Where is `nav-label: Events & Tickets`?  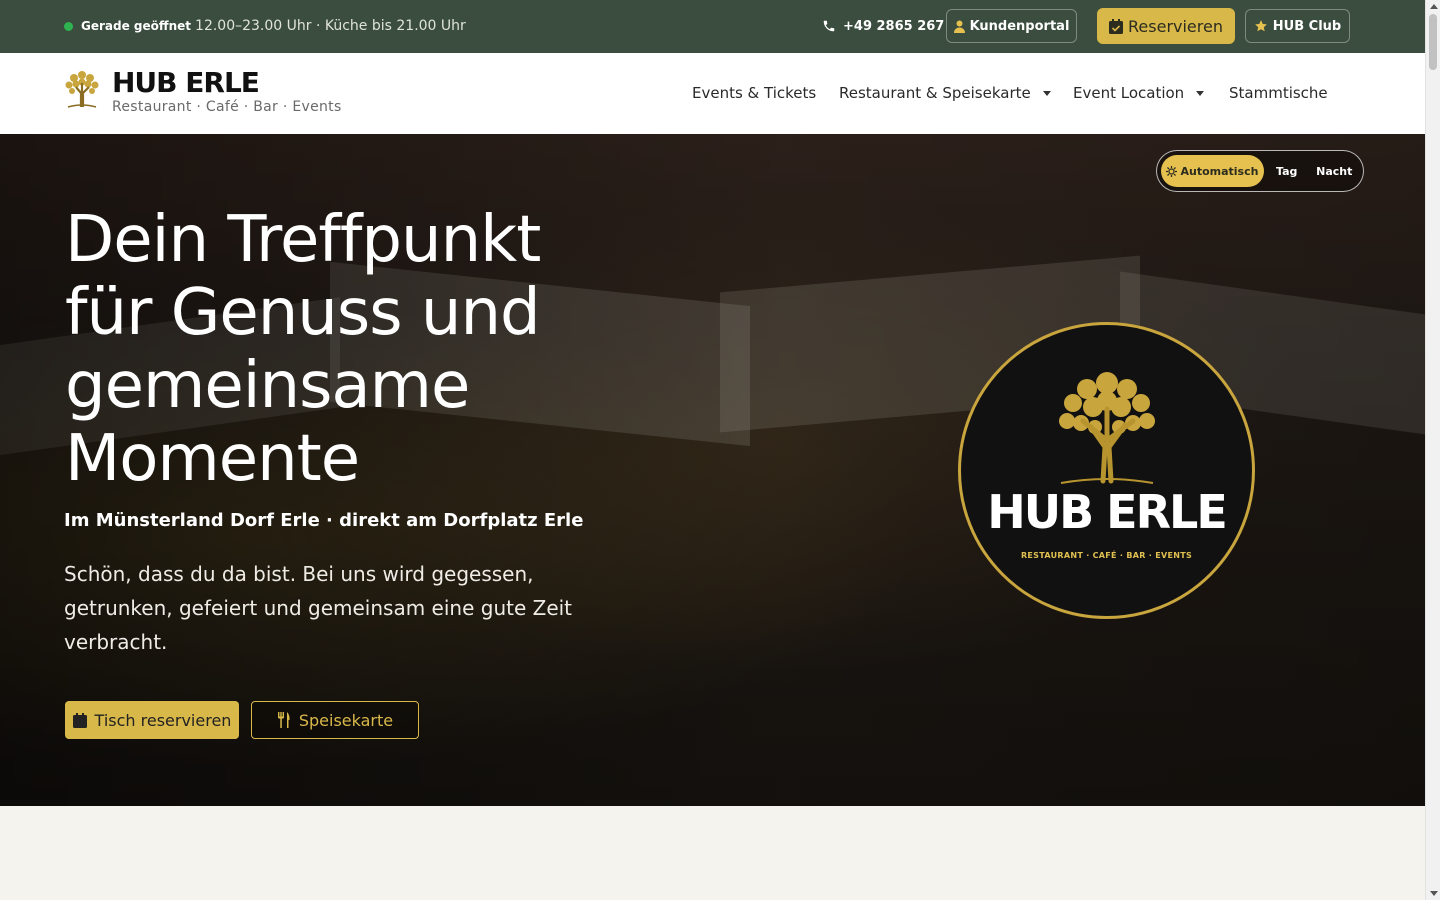 nav-label: Events & Tickets is located at coordinates (754, 93).